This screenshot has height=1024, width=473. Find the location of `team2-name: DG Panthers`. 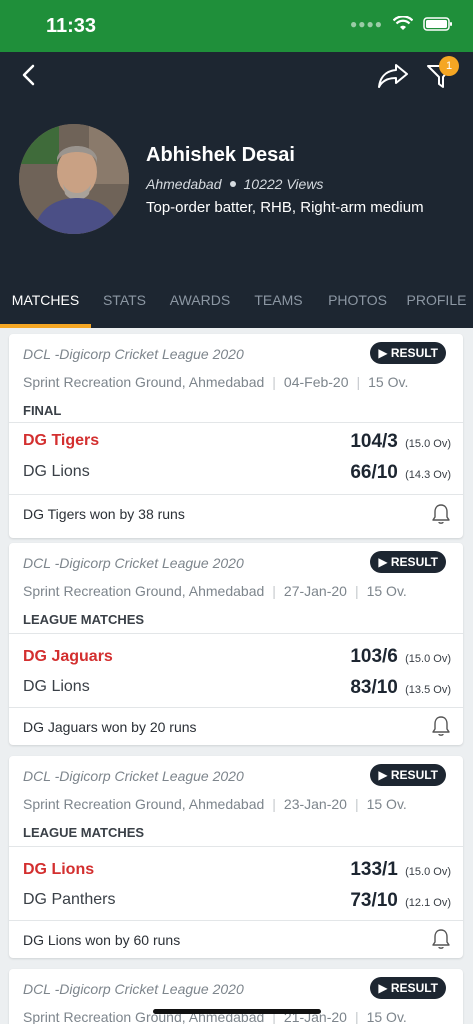

team2-name: DG Panthers is located at coordinates (69, 899).